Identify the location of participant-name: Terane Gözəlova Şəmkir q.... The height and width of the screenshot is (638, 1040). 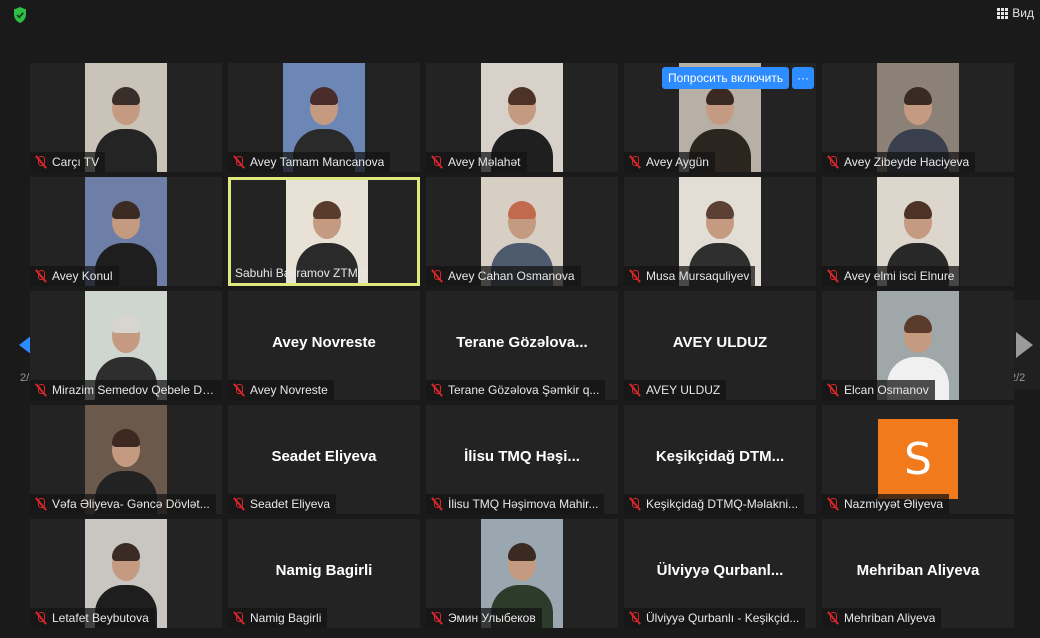
(524, 390).